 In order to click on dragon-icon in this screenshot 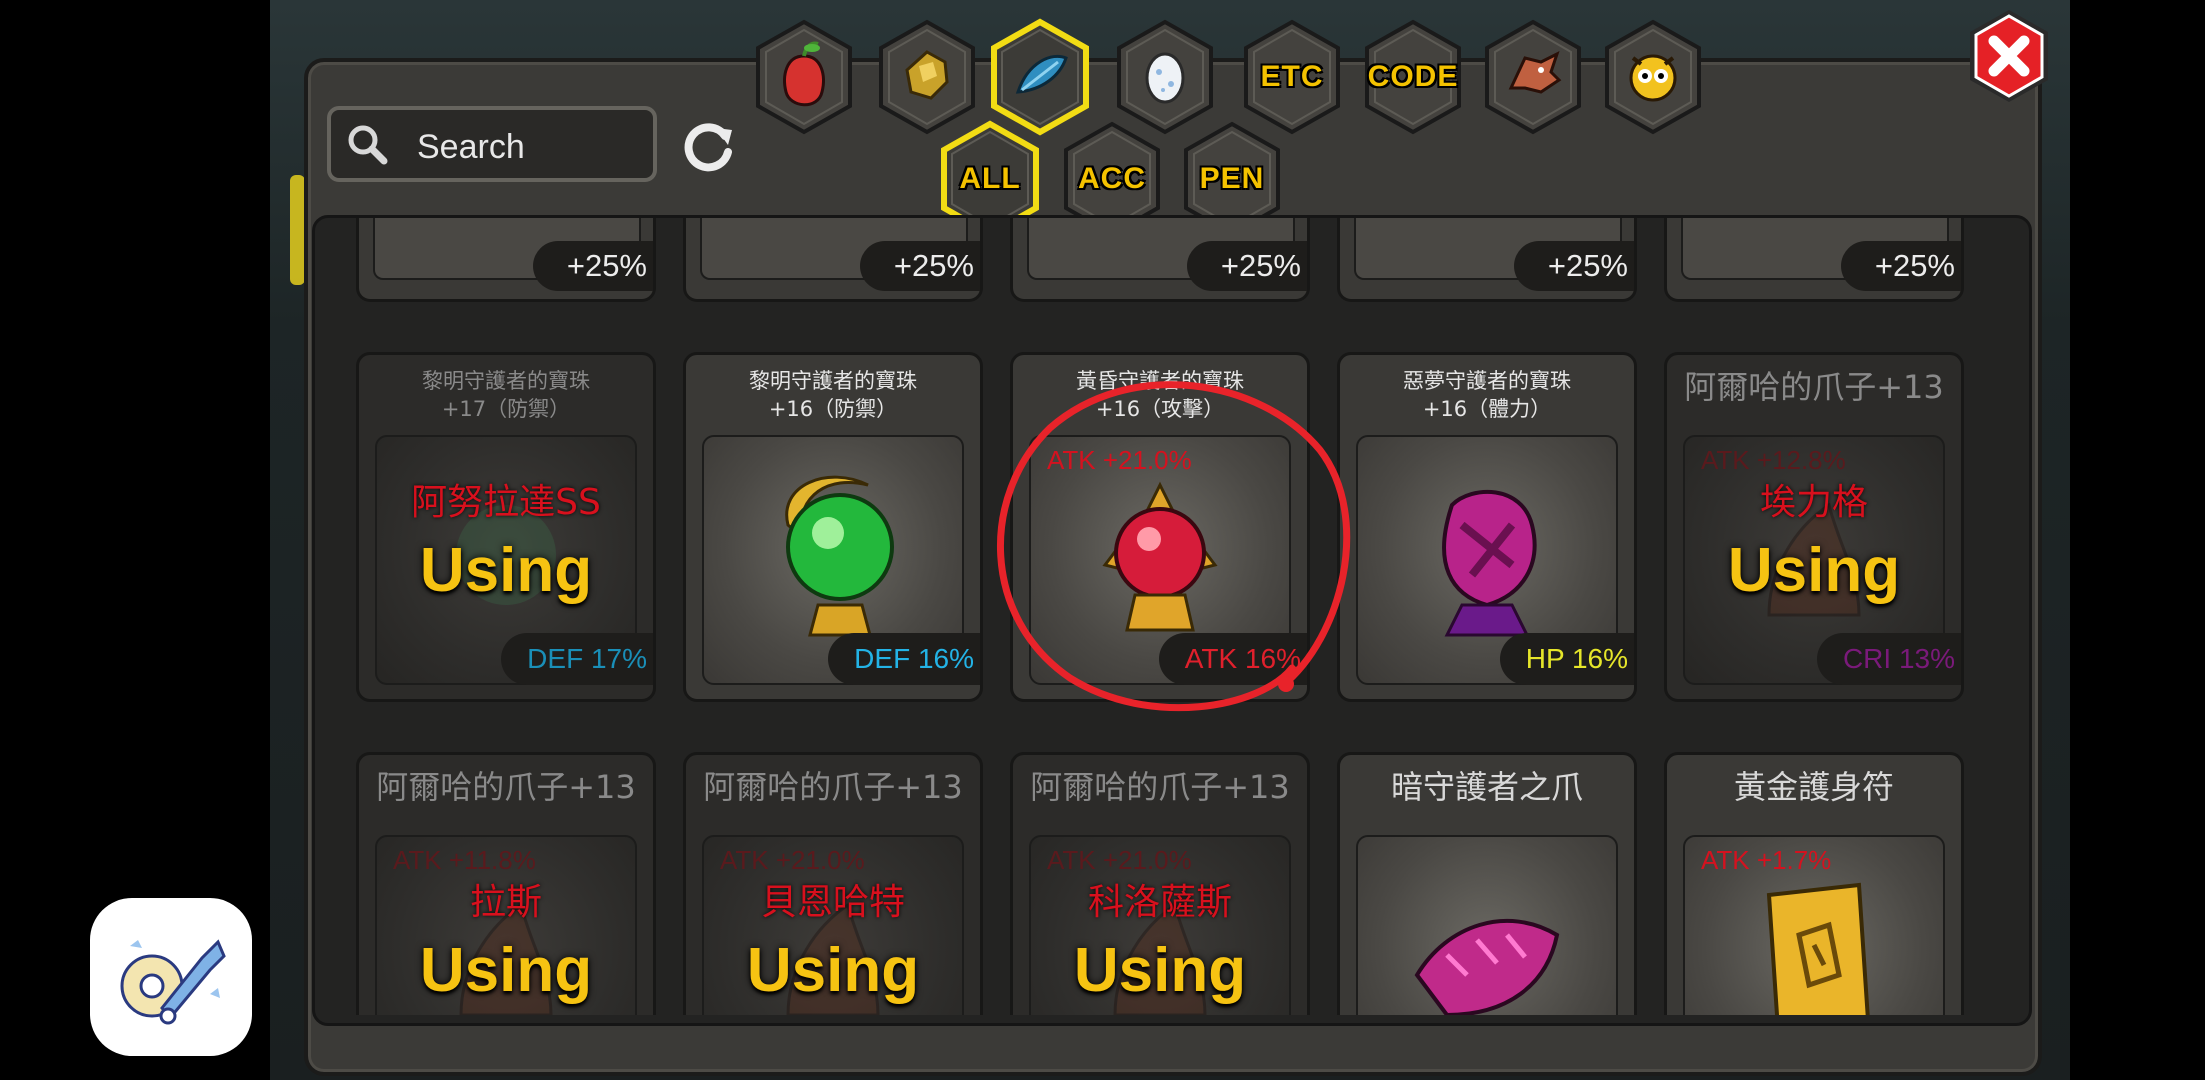, I will do `click(1535, 72)`.